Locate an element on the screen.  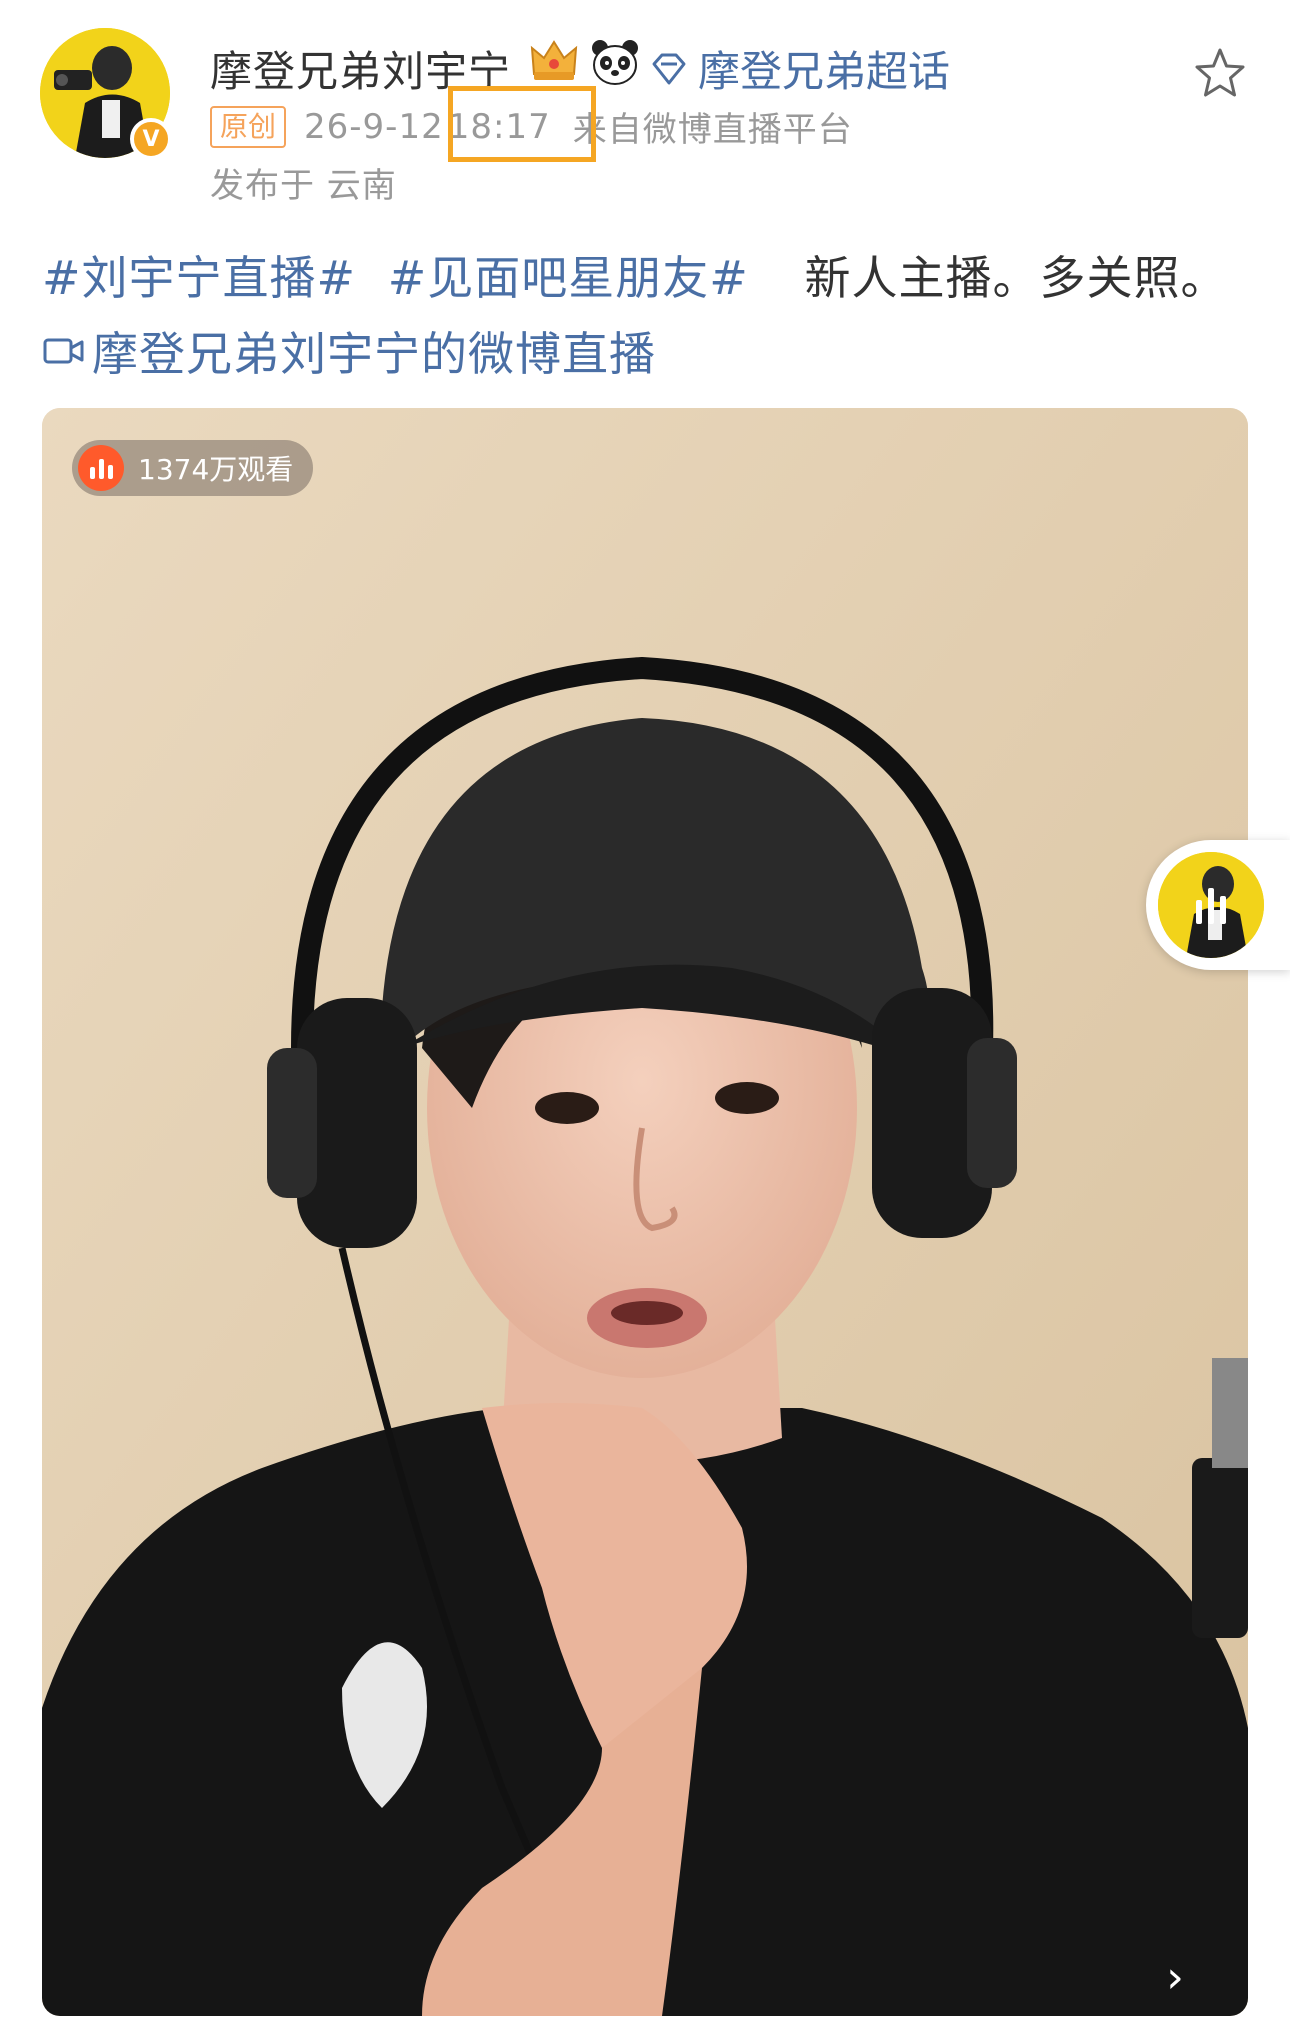
view-count: 1374万观看 is located at coordinates (216, 469).